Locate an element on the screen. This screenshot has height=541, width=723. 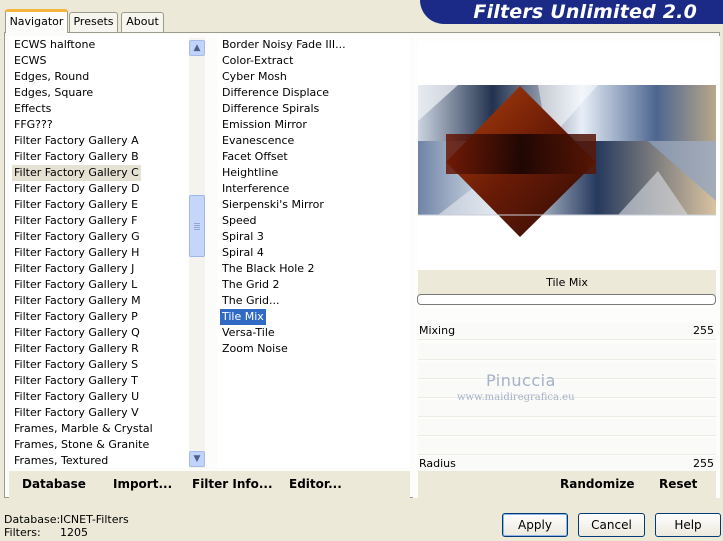
status-filters: Filters: 1205 is located at coordinates (46, 532).